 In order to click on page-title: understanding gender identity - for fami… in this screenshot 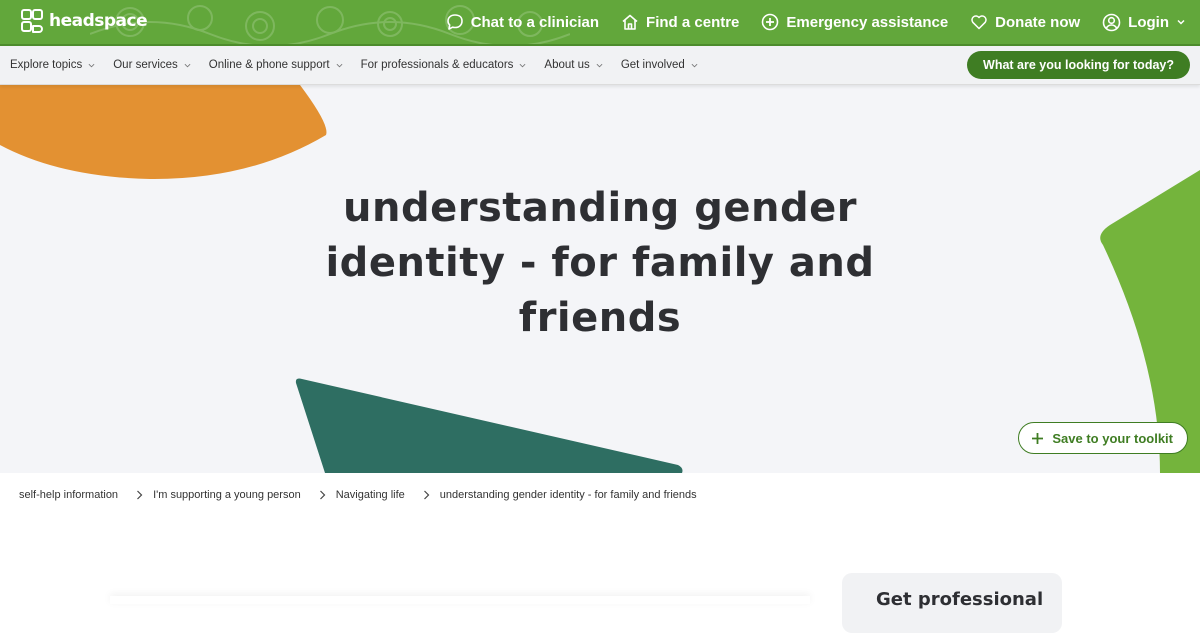, I will do `click(600, 263)`.